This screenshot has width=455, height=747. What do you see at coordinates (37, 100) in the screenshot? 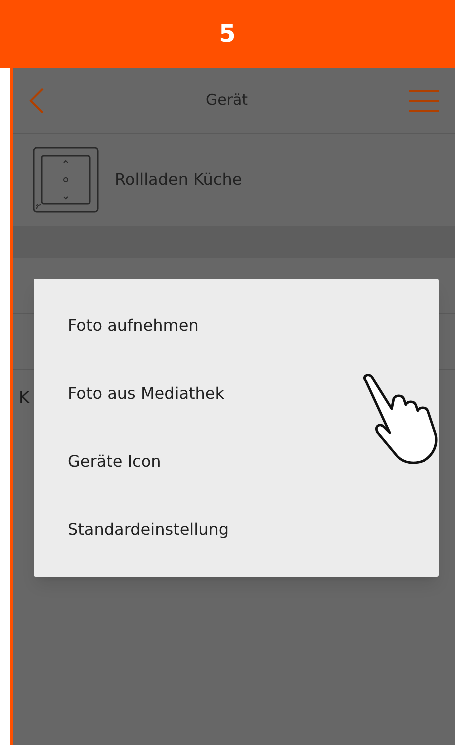
I see `back-icon` at bounding box center [37, 100].